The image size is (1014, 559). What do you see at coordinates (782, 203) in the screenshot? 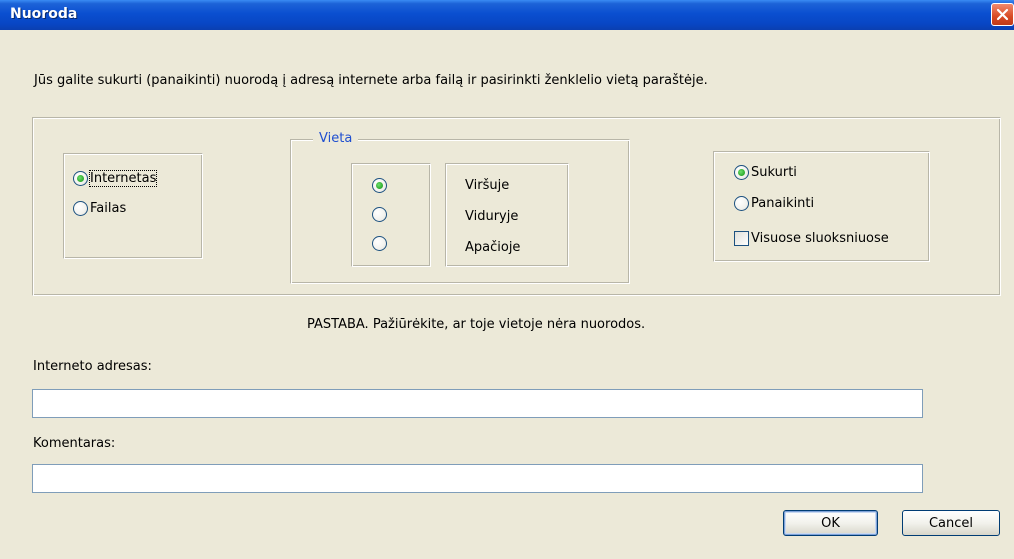
I see `label-panaikinti: Panaikinti` at bounding box center [782, 203].